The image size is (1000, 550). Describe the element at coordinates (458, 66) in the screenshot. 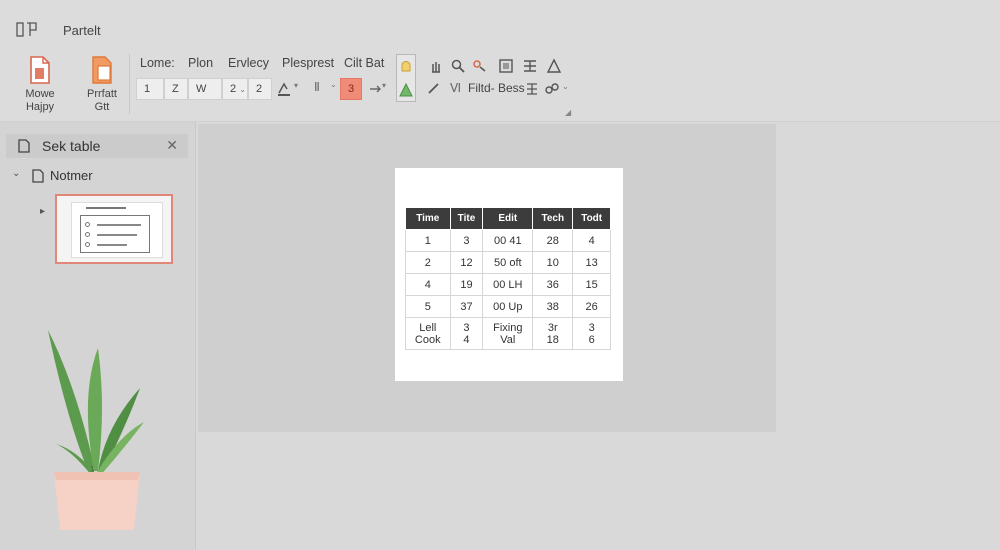

I see `search-icon` at that location.